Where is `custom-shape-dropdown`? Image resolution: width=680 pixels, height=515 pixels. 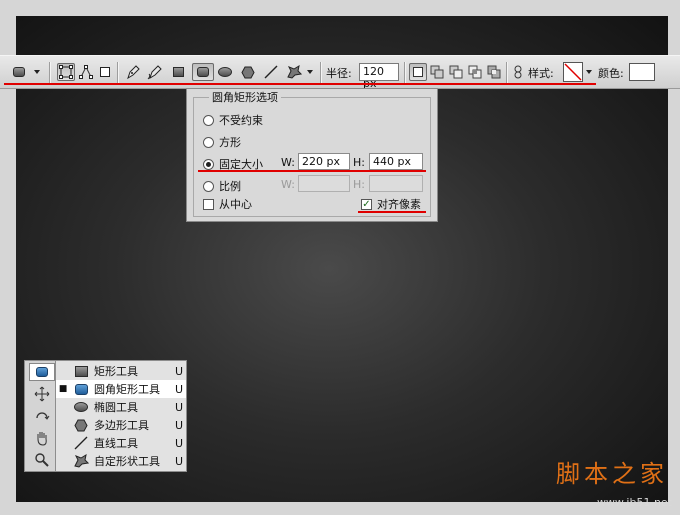 custom-shape-dropdown is located at coordinates (310, 72).